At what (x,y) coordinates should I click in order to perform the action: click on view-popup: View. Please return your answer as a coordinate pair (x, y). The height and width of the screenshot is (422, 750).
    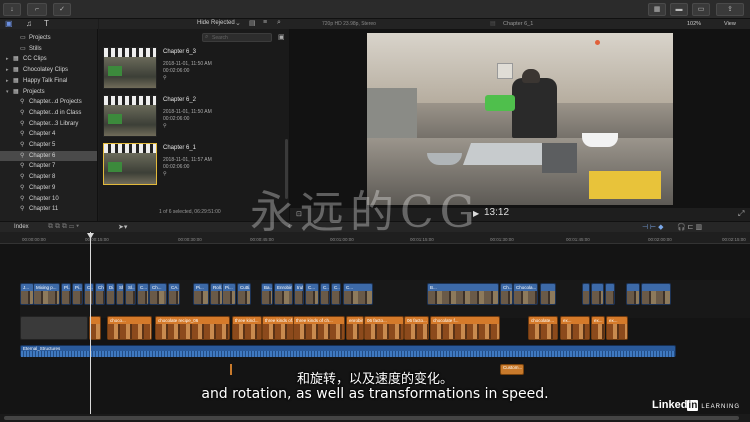
    Looking at the image, I should click on (730, 24).